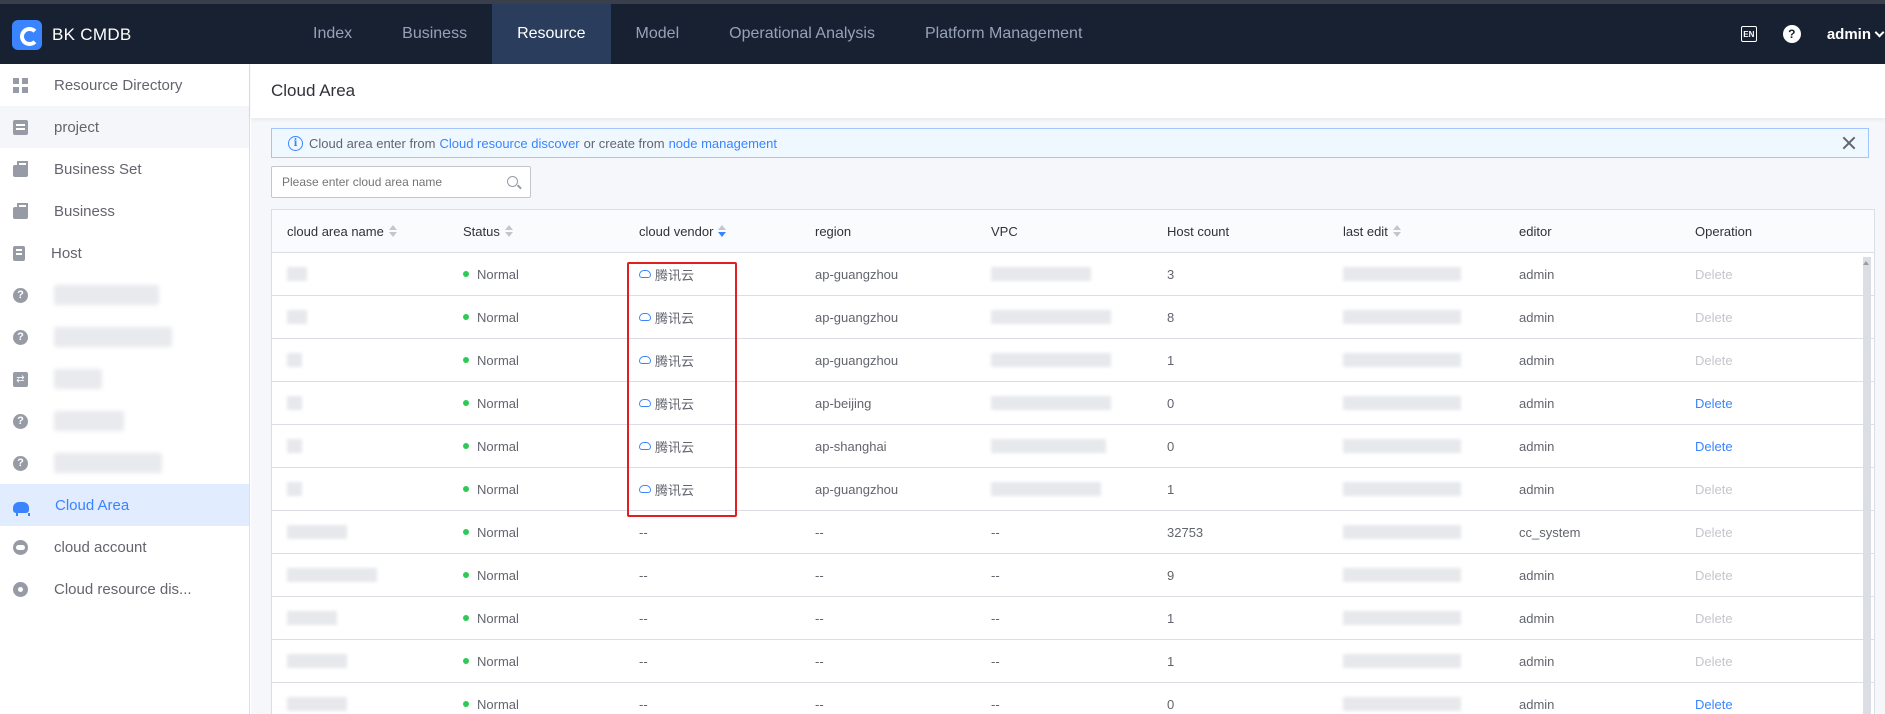 Image resolution: width=1885 pixels, height=714 pixels. What do you see at coordinates (498, 446) in the screenshot?
I see `status-value: Normal` at bounding box center [498, 446].